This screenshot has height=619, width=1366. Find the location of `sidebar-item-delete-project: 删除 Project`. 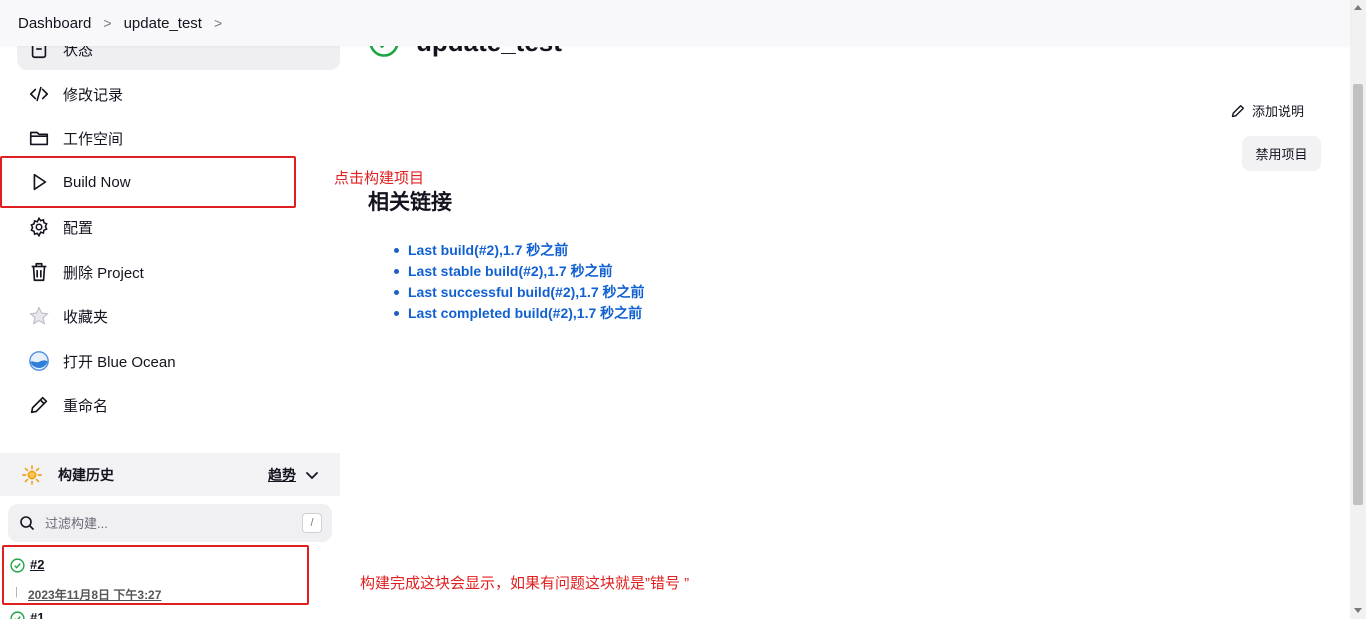

sidebar-item-delete-project: 删除 Project is located at coordinates (178, 272).